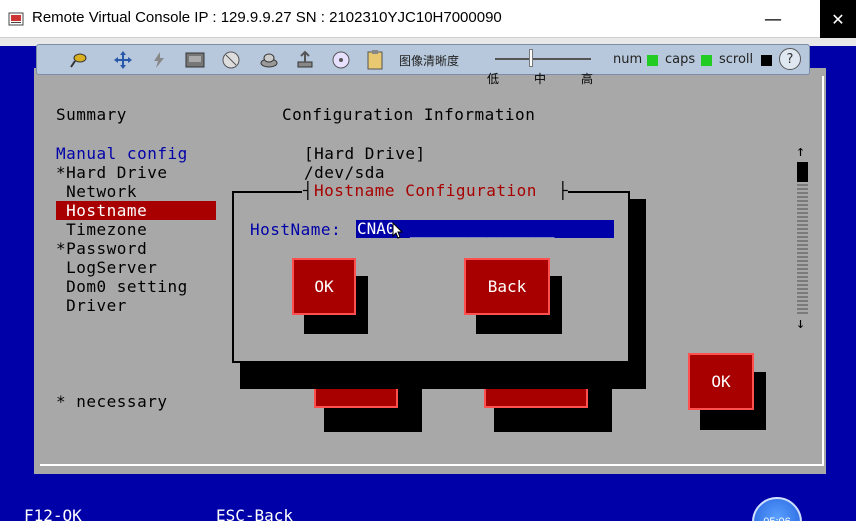  I want to click on mouse-cursor-icon, so click(398, 230).